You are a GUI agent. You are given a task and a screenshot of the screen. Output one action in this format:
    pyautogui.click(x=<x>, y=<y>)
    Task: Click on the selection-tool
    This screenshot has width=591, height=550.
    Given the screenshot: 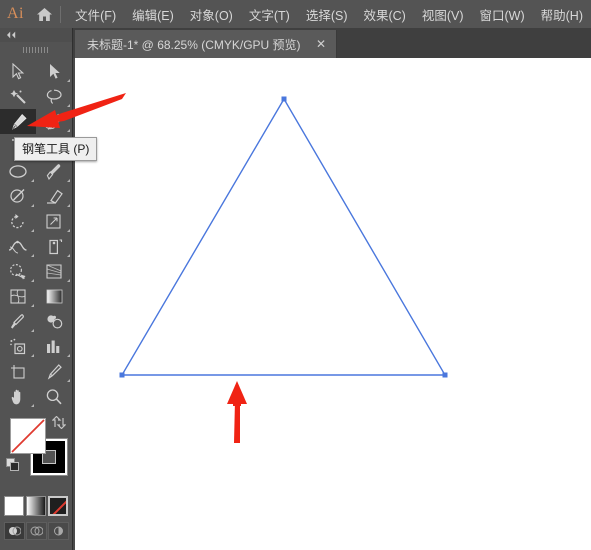 What is the action you would take?
    pyautogui.click(x=18, y=71)
    